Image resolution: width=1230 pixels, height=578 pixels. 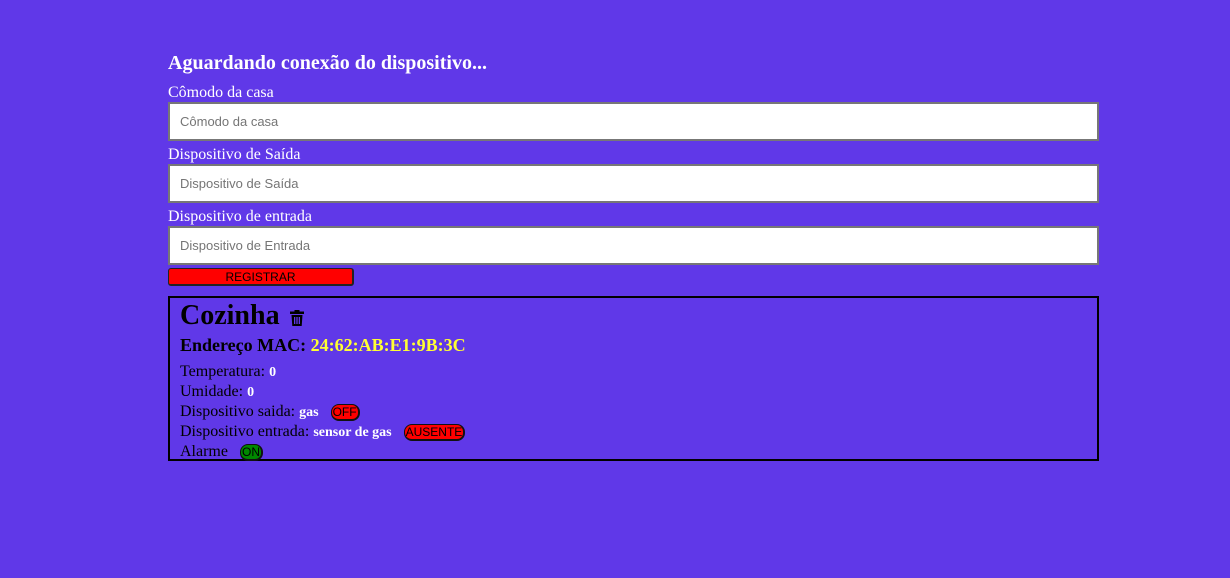 I want to click on output-device-input, so click(x=633, y=183).